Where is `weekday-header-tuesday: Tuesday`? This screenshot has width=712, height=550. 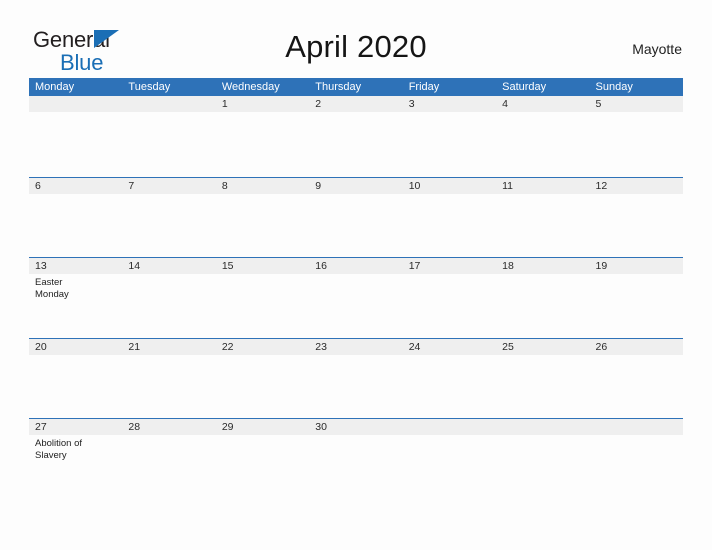
weekday-header-tuesday: Tuesday is located at coordinates (149, 87).